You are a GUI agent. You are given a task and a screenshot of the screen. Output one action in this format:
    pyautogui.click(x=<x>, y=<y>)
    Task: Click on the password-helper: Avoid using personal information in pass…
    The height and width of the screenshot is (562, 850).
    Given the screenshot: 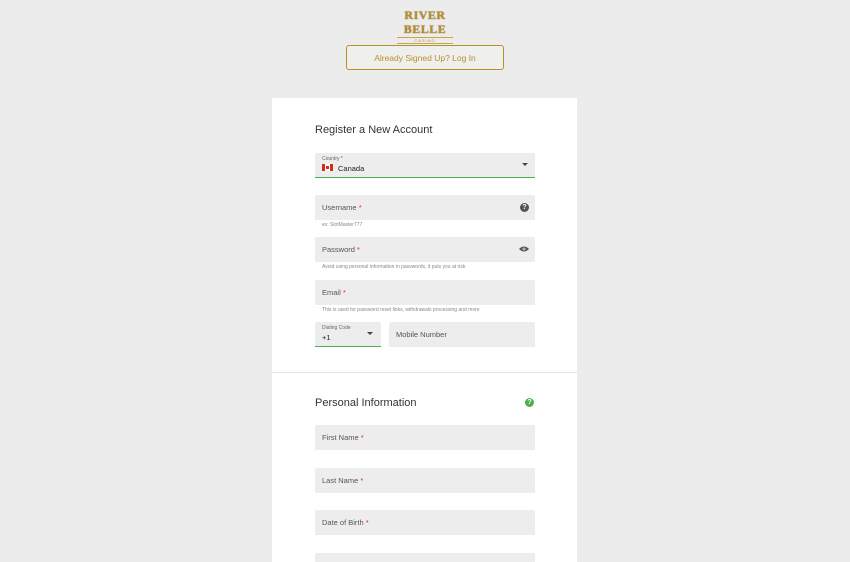 What is the action you would take?
    pyautogui.click(x=394, y=267)
    